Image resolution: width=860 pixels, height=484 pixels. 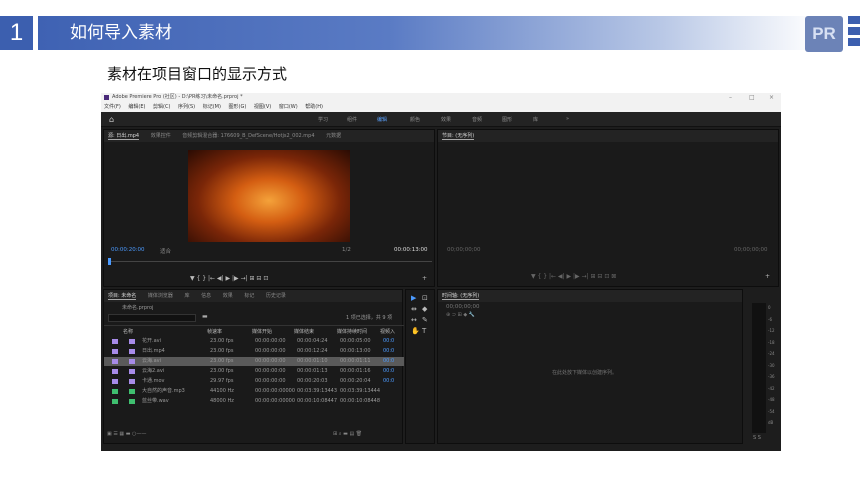 I want to click on col-video-in: 视频入, so click(x=387, y=331).